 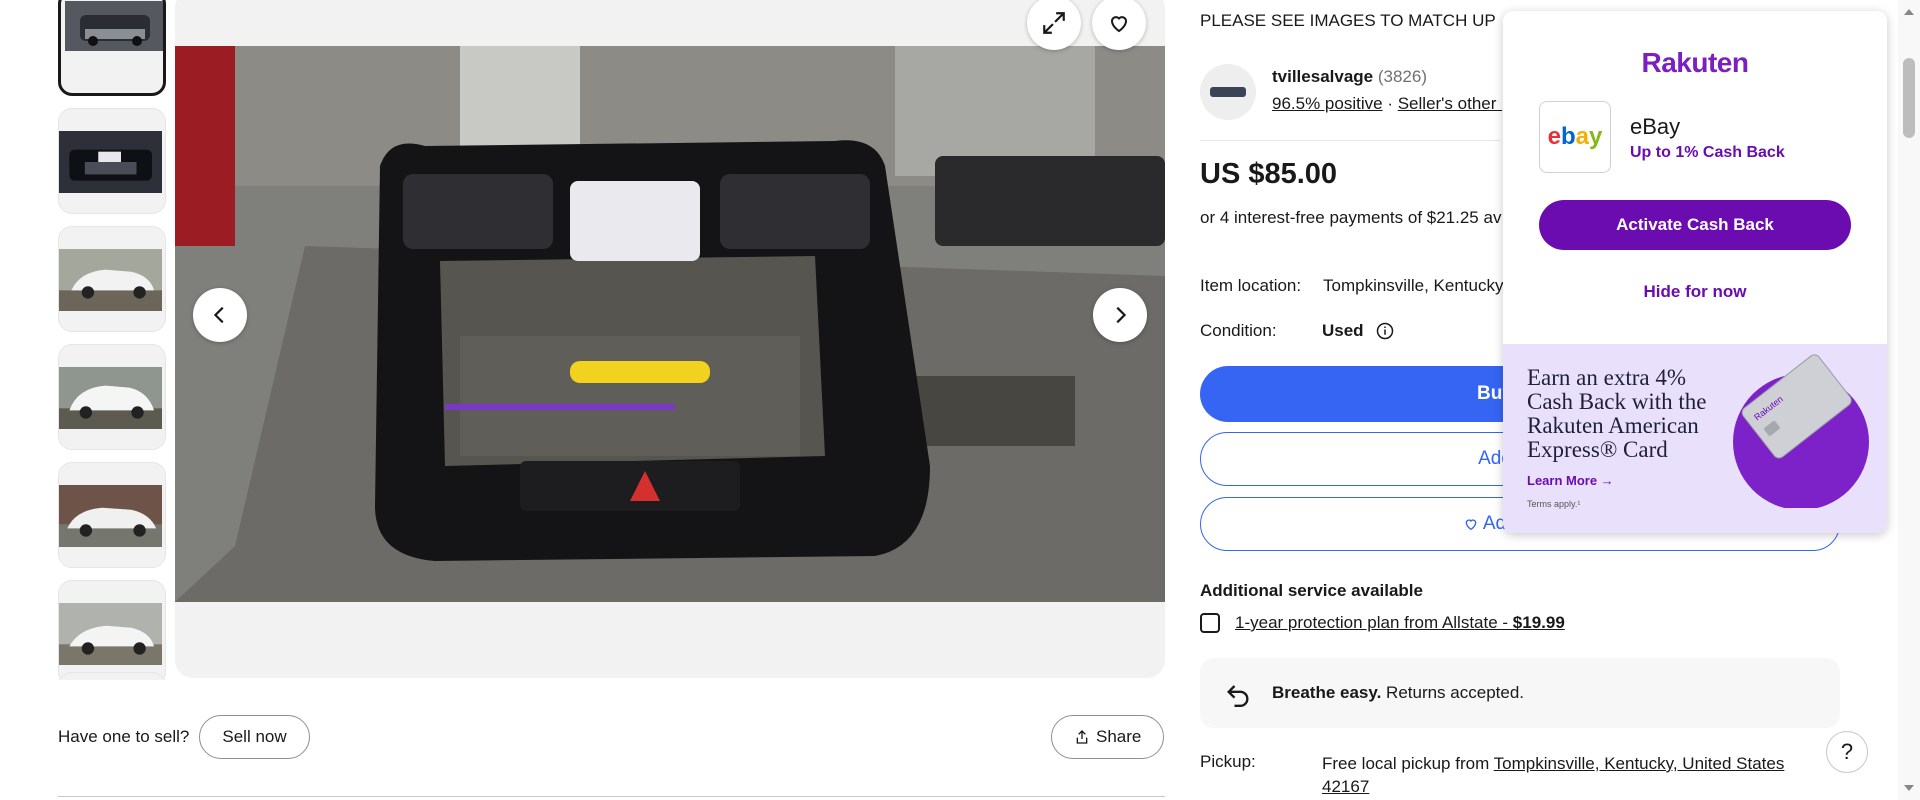 I want to click on activate-cash-back-button: Activate Cash Back, so click(x=1695, y=225).